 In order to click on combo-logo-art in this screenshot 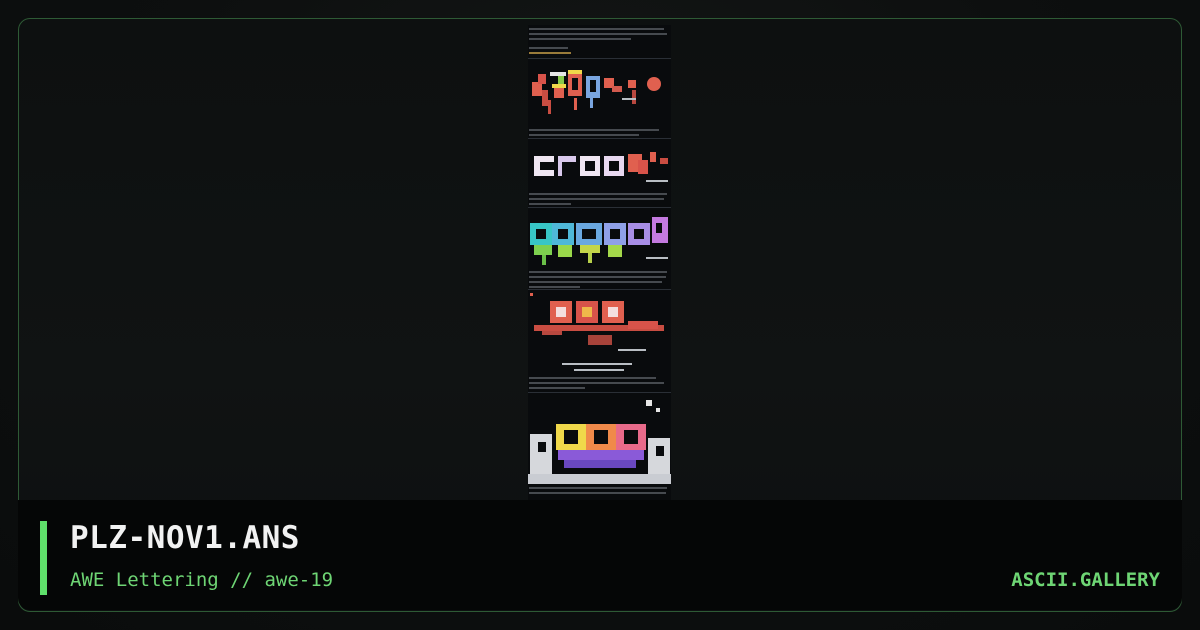, I will do `click(599, 239)`.